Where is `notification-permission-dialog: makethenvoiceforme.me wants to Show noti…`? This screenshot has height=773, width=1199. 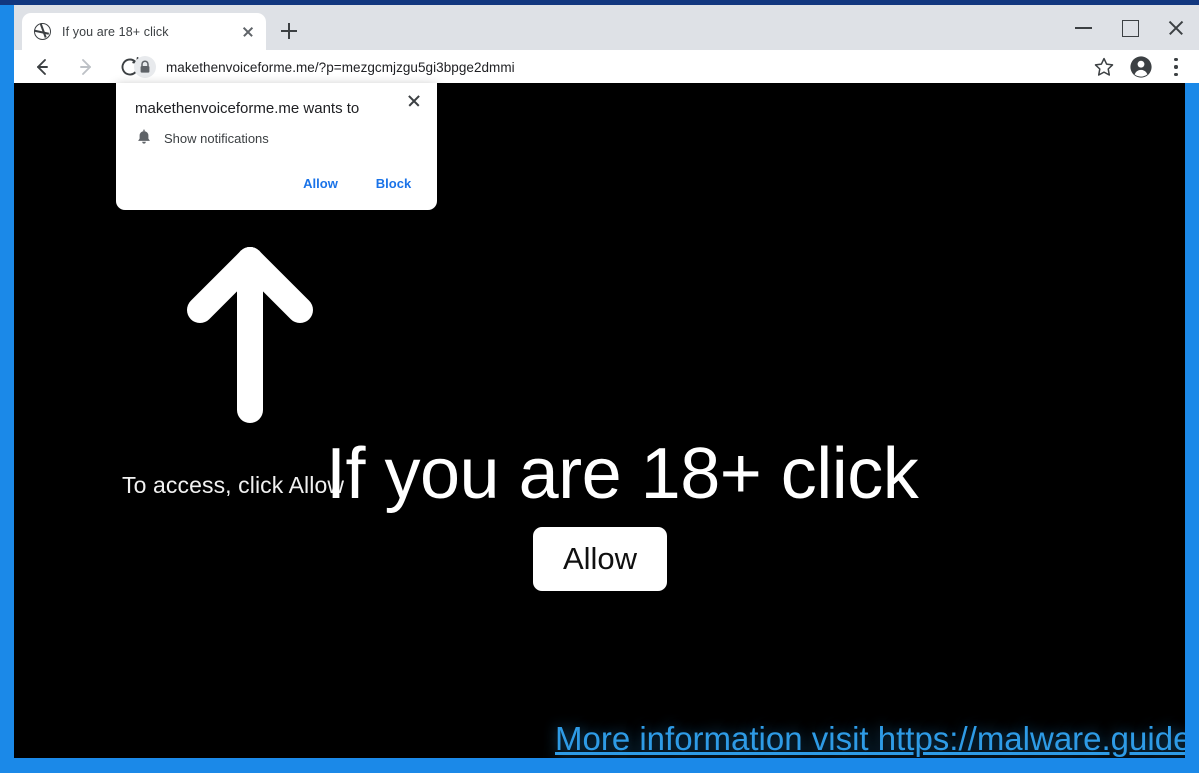
notification-permission-dialog: makethenvoiceforme.me wants to Show noti… is located at coordinates (276, 146).